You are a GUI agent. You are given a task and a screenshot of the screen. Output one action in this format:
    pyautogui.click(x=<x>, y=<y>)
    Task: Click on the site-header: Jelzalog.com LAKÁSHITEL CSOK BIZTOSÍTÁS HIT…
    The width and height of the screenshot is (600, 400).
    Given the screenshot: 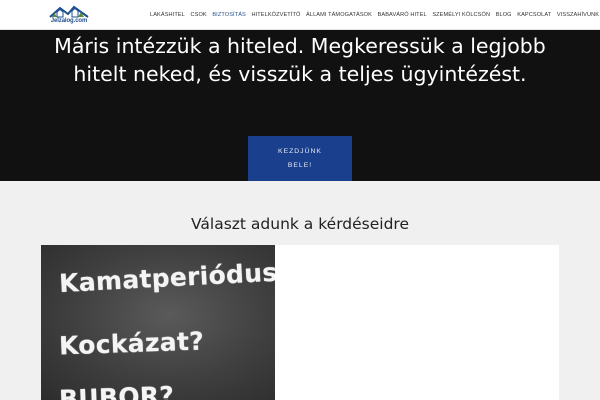 What is the action you would take?
    pyautogui.click(x=300, y=15)
    